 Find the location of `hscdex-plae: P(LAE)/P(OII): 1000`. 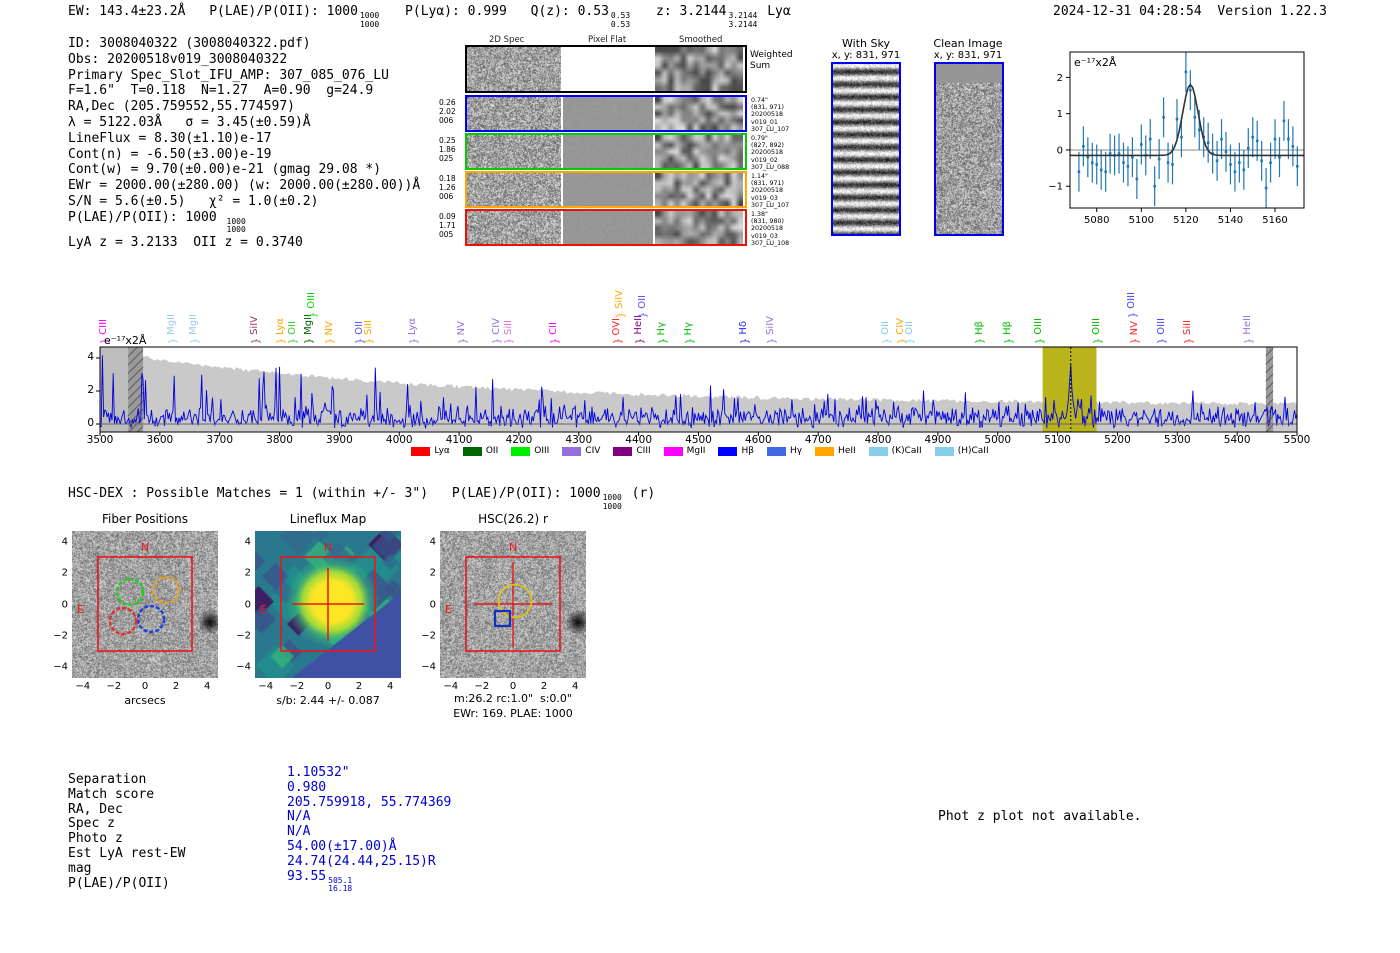

hscdex-plae: P(LAE)/P(OII): 1000 is located at coordinates (526, 493).